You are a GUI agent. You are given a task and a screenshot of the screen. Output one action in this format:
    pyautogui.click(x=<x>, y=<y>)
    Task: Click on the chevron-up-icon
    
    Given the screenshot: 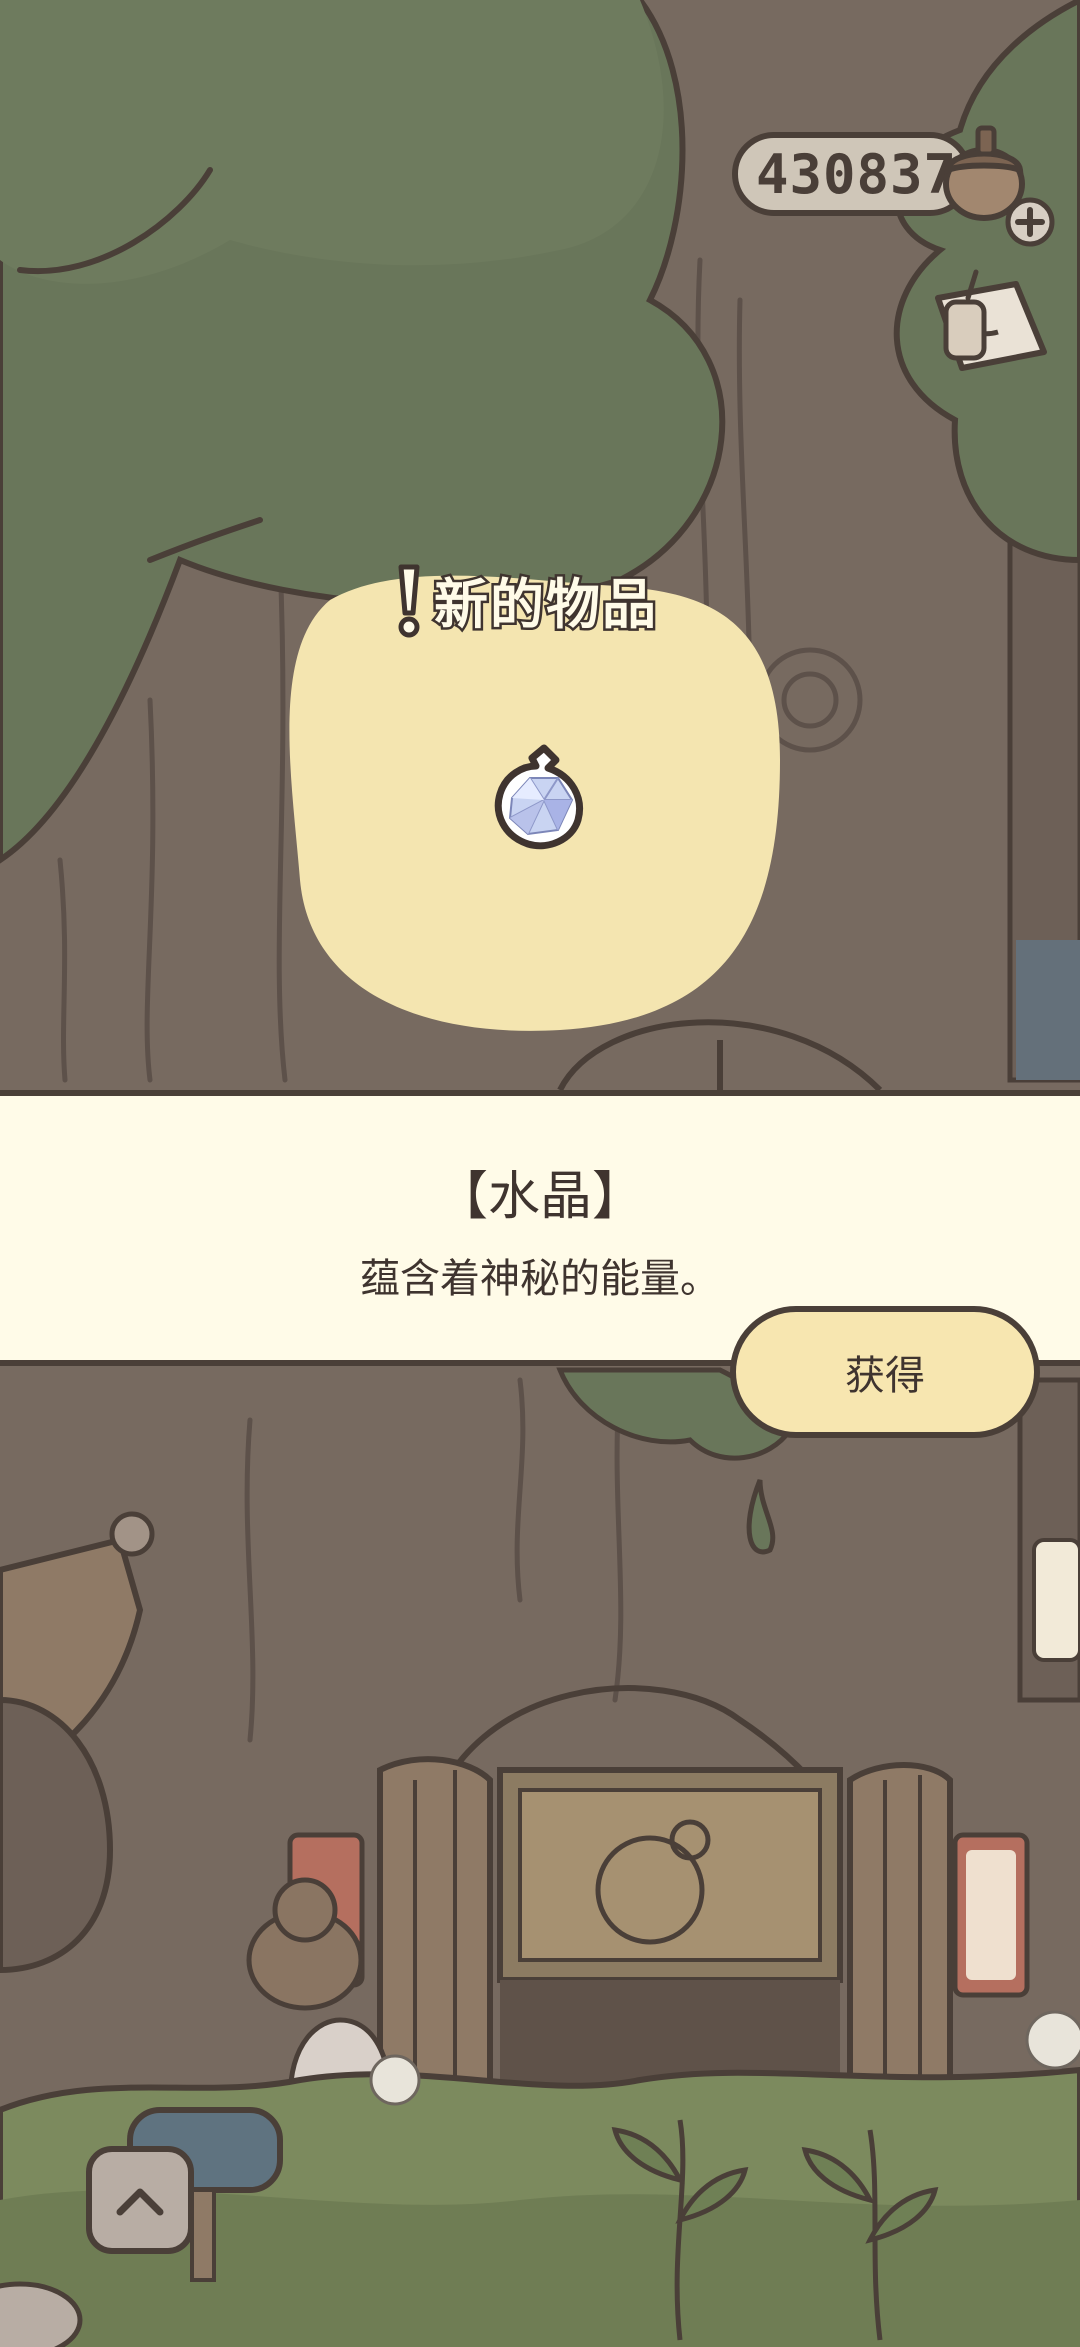 What is the action you would take?
    pyautogui.click(x=140, y=2202)
    